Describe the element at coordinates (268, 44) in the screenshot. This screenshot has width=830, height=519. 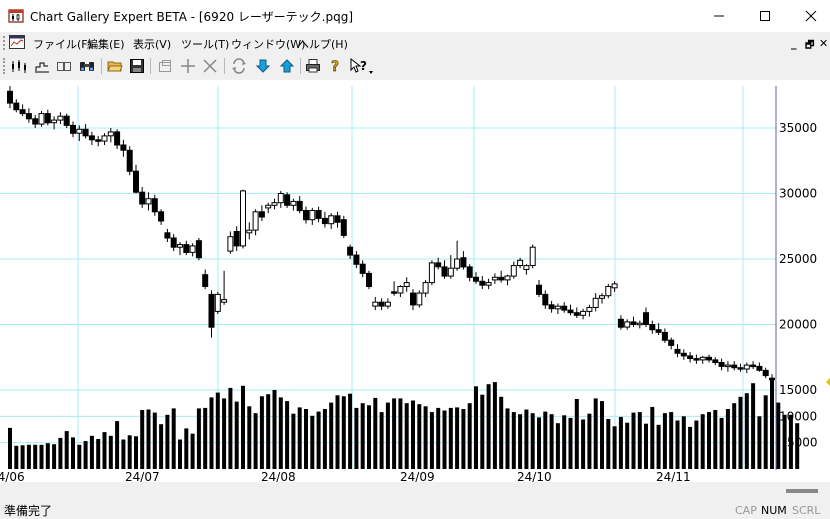
I see `menu-window: ウィンドウ(W)` at that location.